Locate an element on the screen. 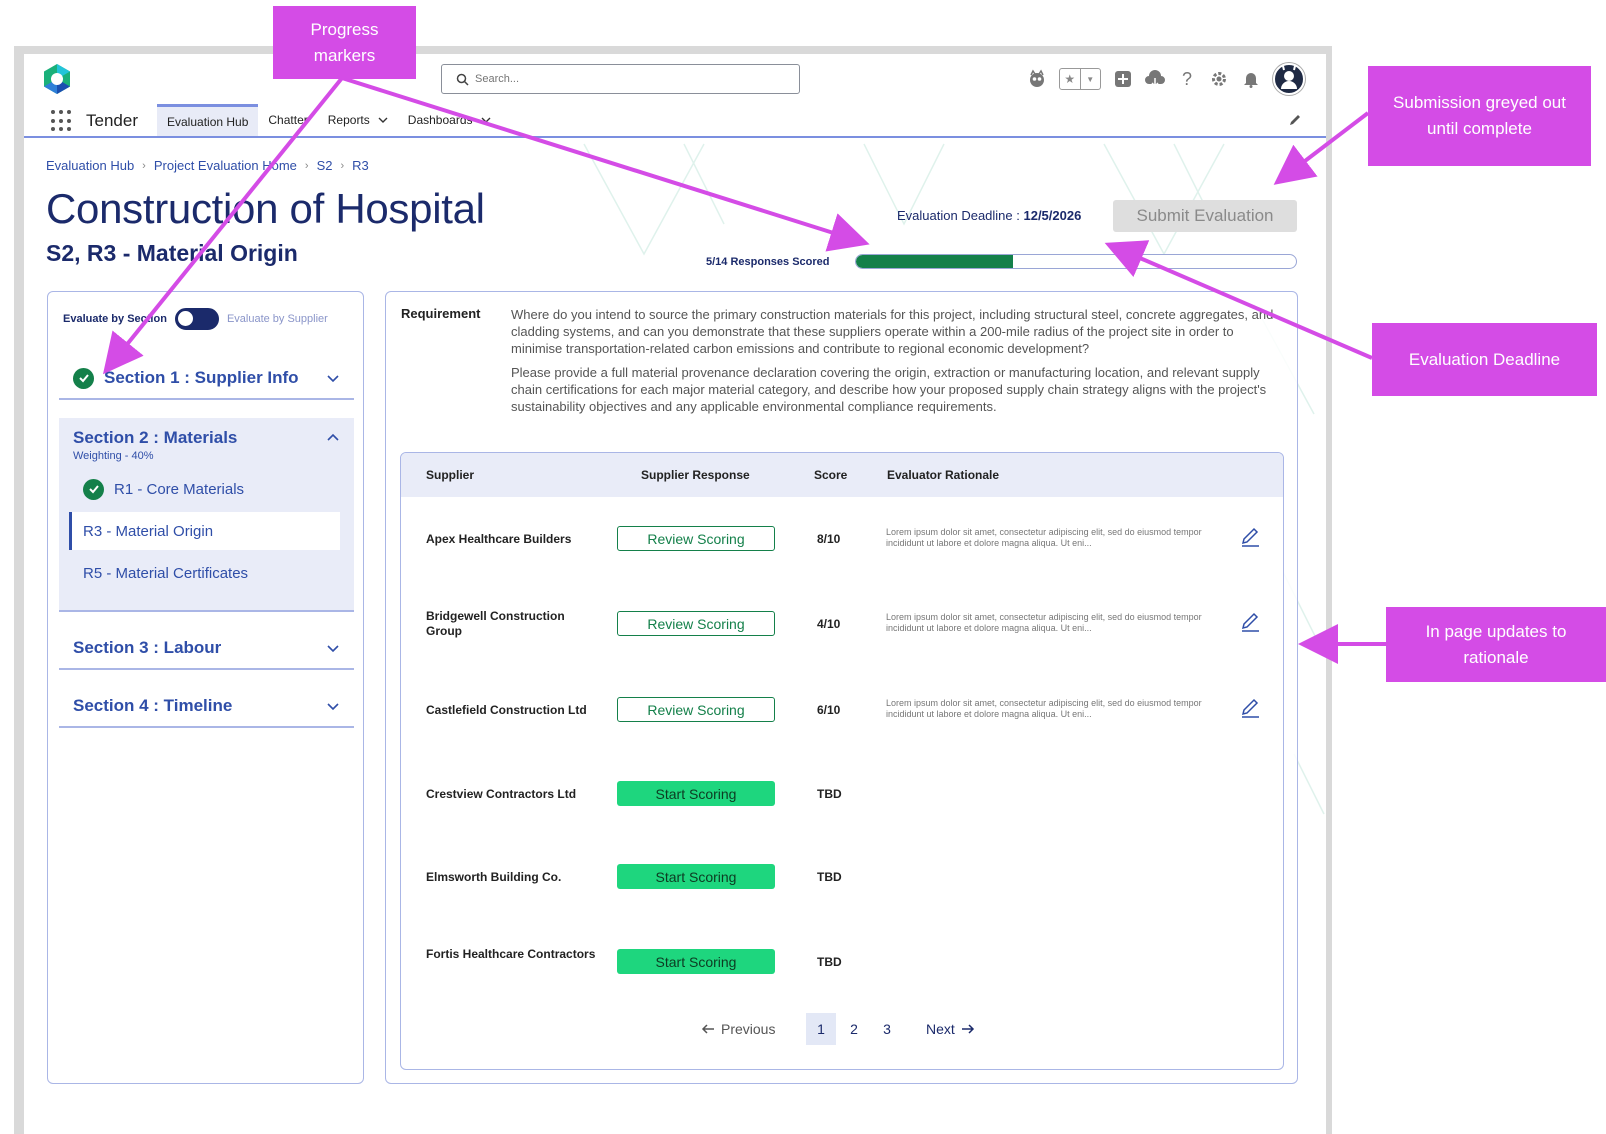 Image resolution: width=1606 pixels, height=1134 pixels. logo-icon is located at coordinates (57, 79).